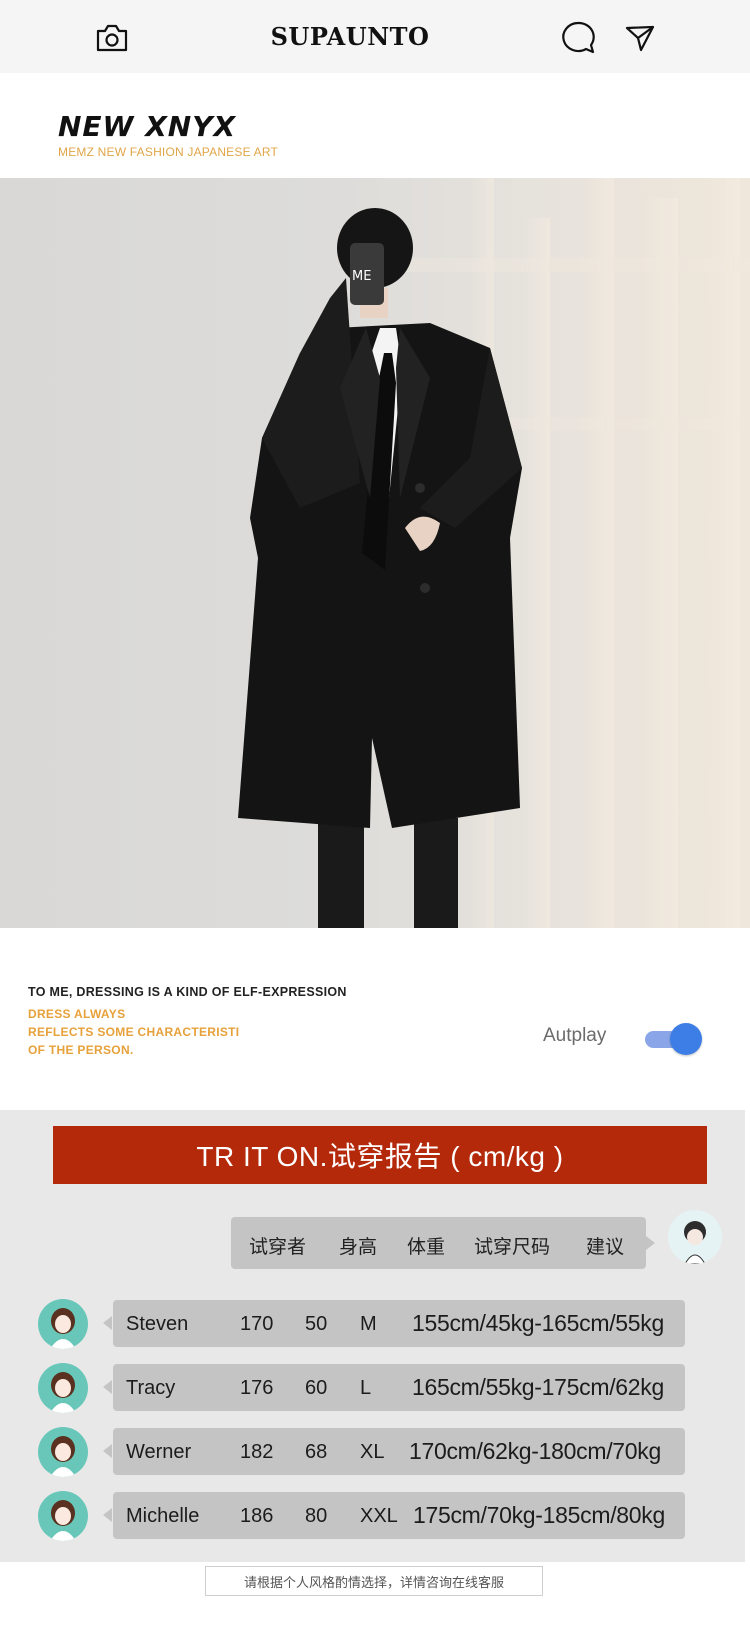 This screenshot has height=1633, width=750. Describe the element at coordinates (350, 36) in the screenshot. I see `brand-title: SUPAUNTO` at that location.